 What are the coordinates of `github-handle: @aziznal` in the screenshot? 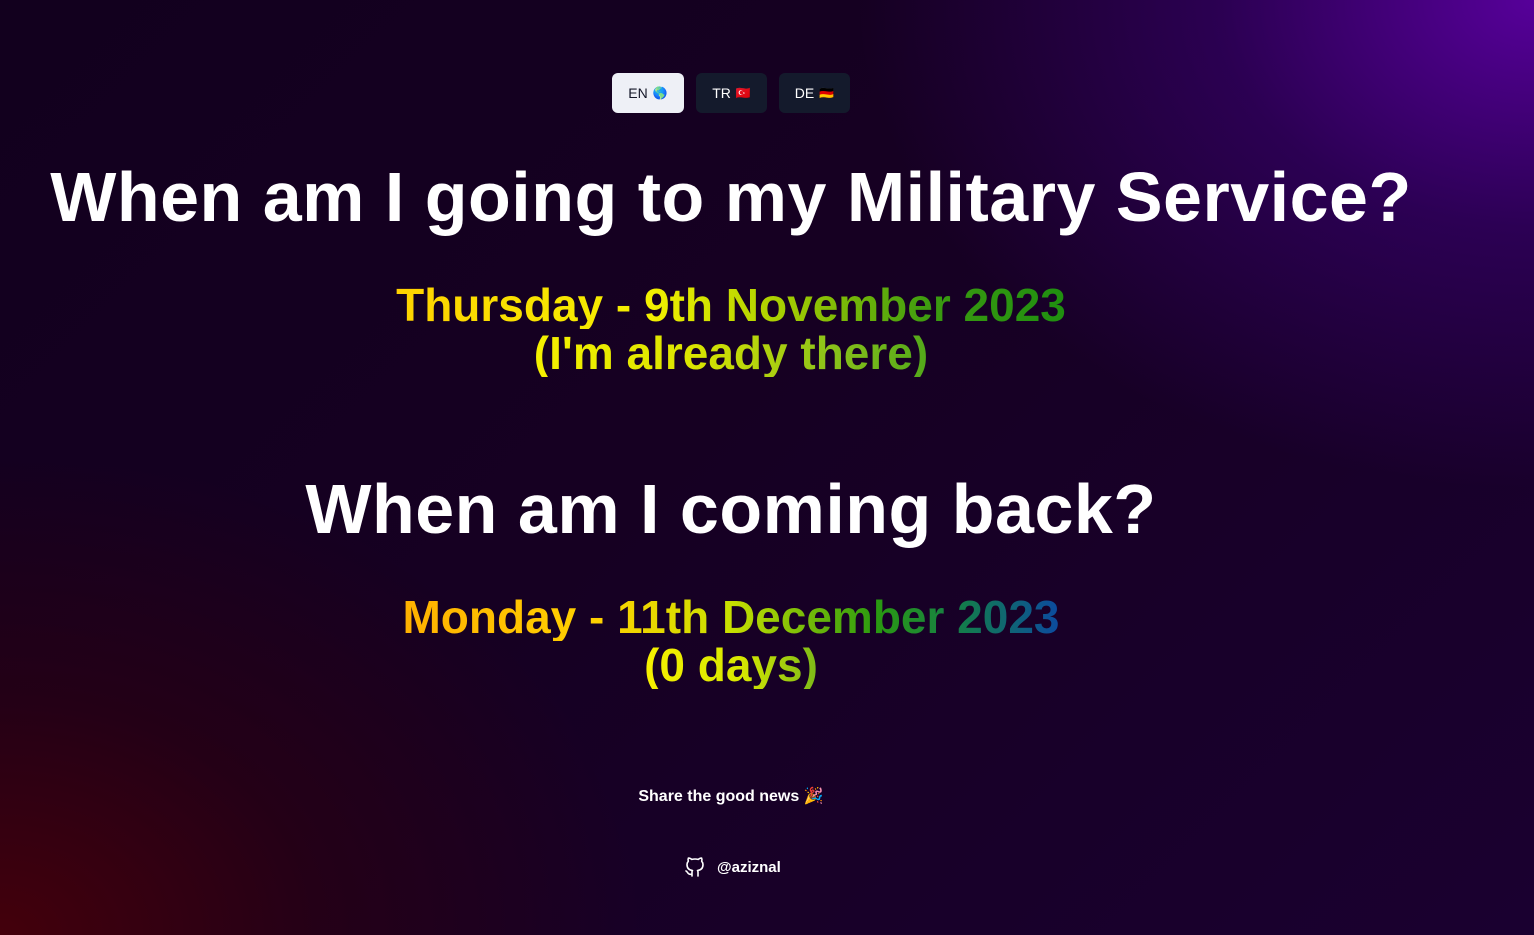 It's located at (749, 867).